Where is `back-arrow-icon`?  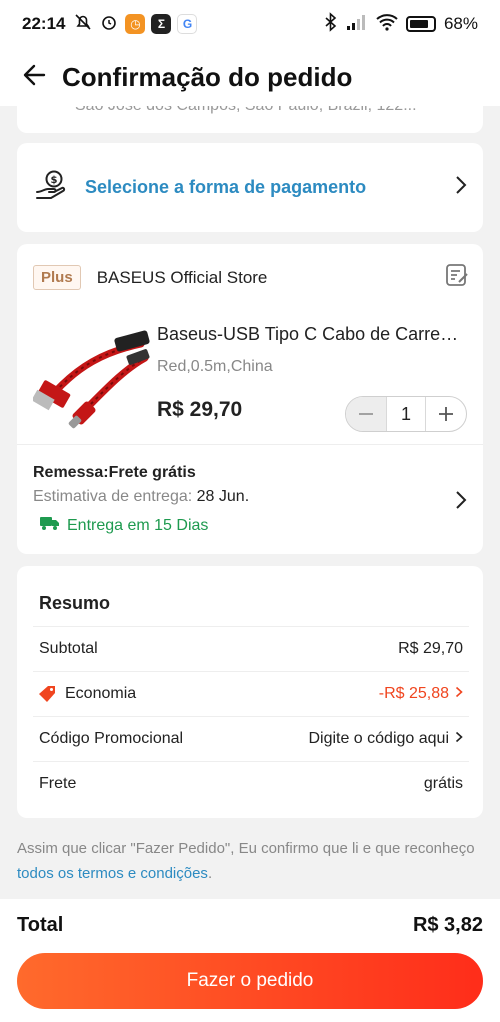
back-arrow-icon is located at coordinates (35, 77).